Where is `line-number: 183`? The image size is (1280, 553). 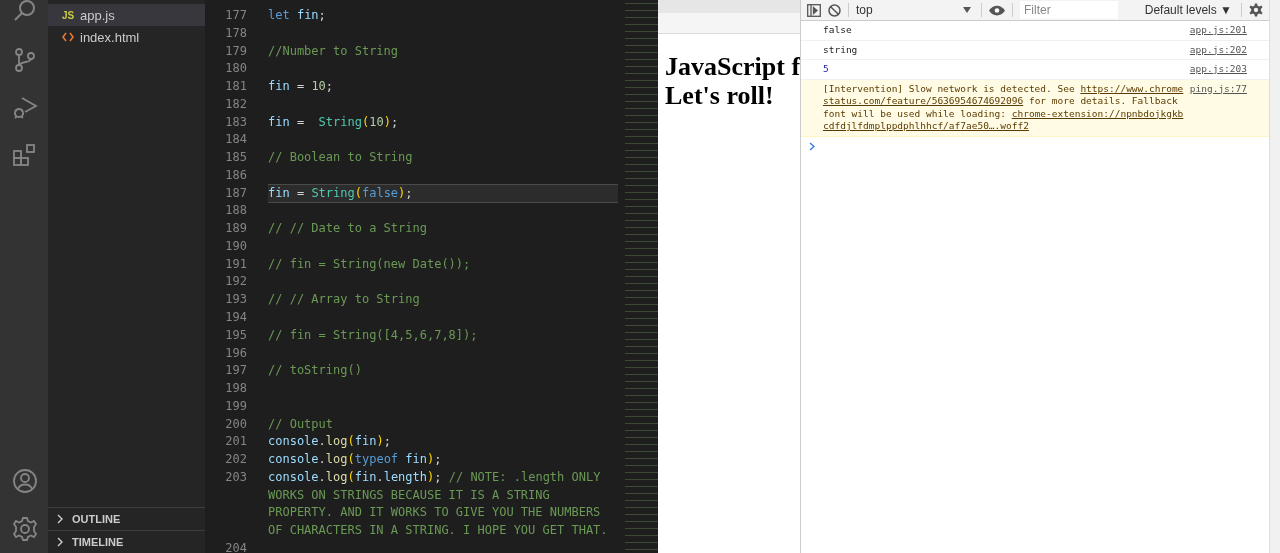
line-number: 183 is located at coordinates (235, 122).